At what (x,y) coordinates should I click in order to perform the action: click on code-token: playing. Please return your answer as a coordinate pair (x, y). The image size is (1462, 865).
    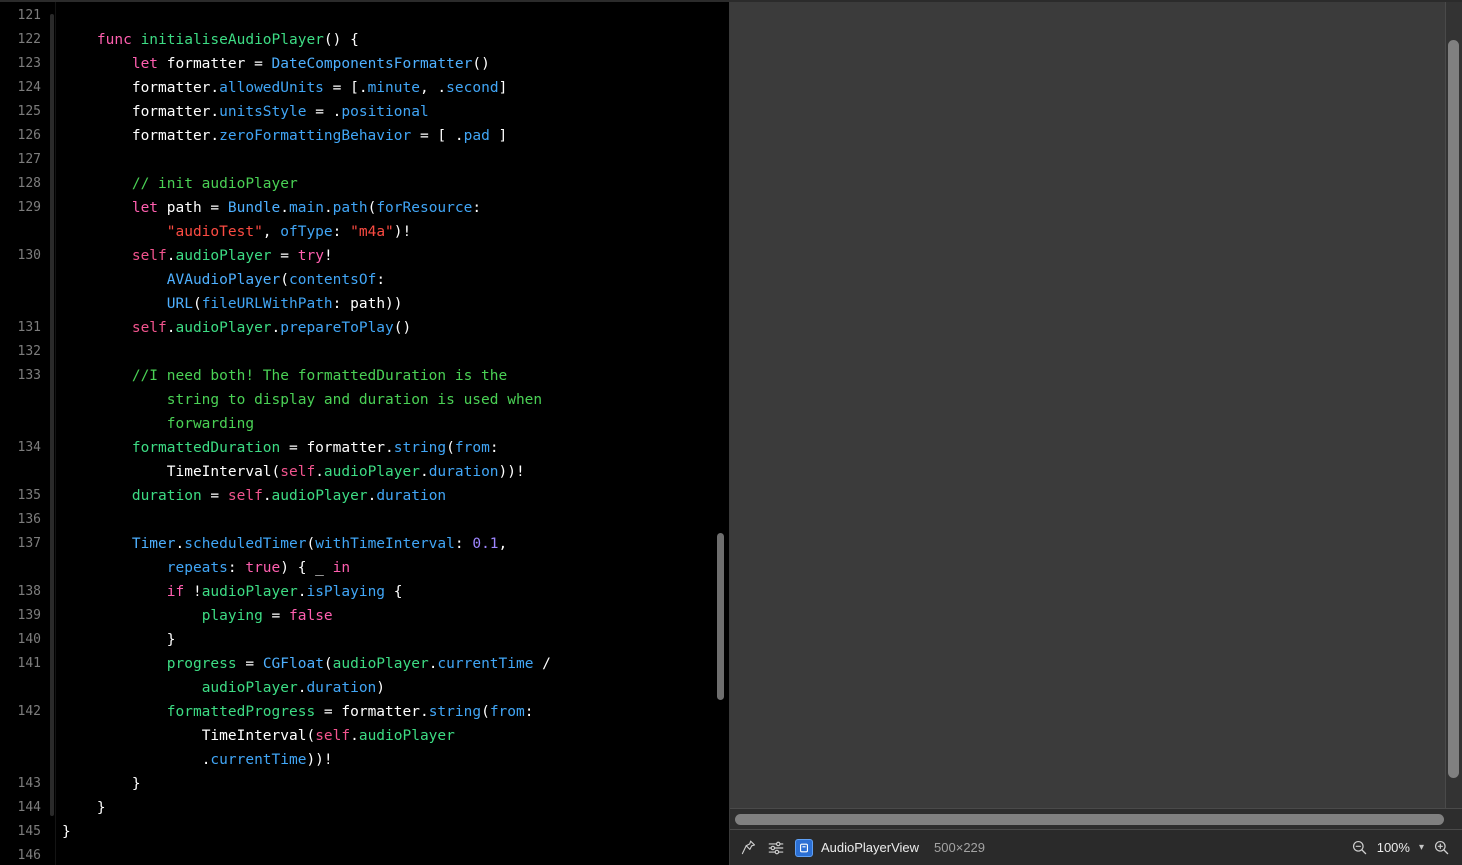
    Looking at the image, I should click on (232, 616).